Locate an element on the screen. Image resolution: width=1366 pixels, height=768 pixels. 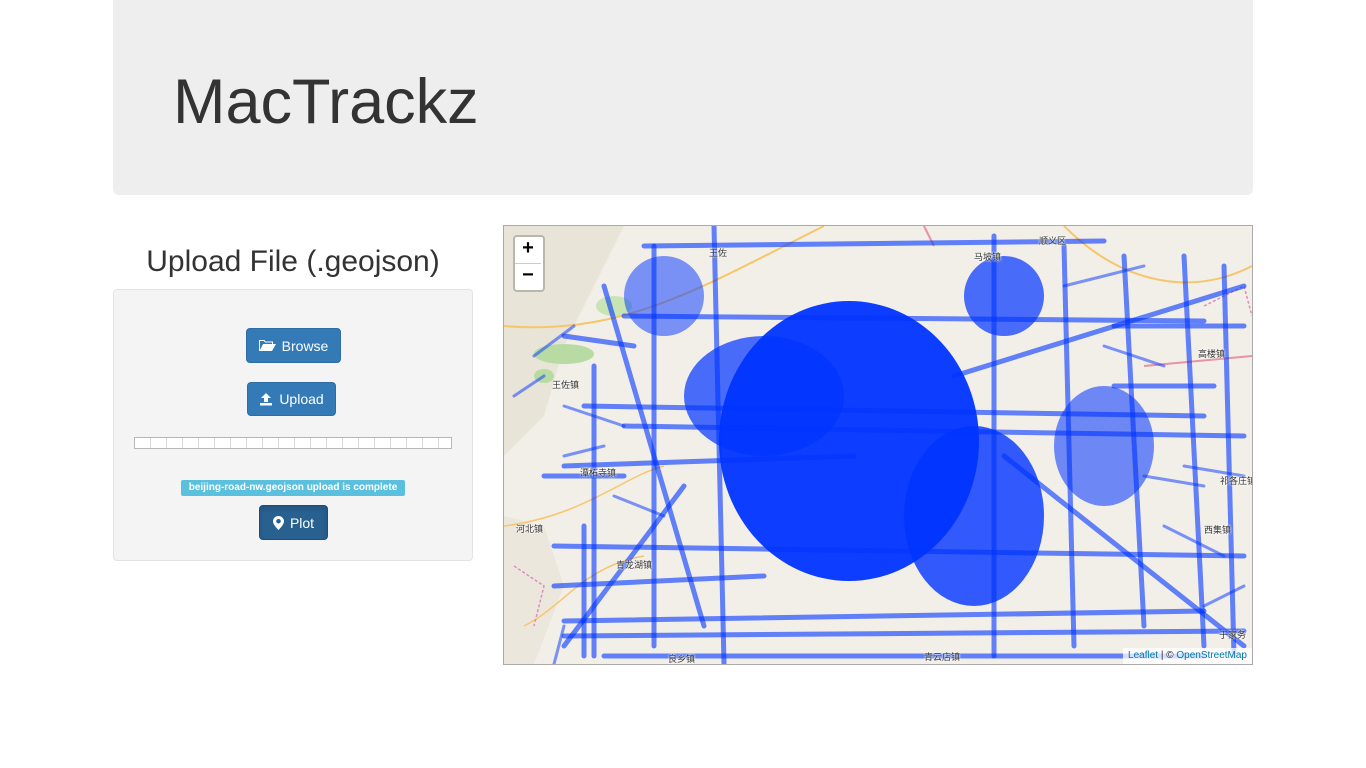
browse-label: Browse is located at coordinates (305, 345).